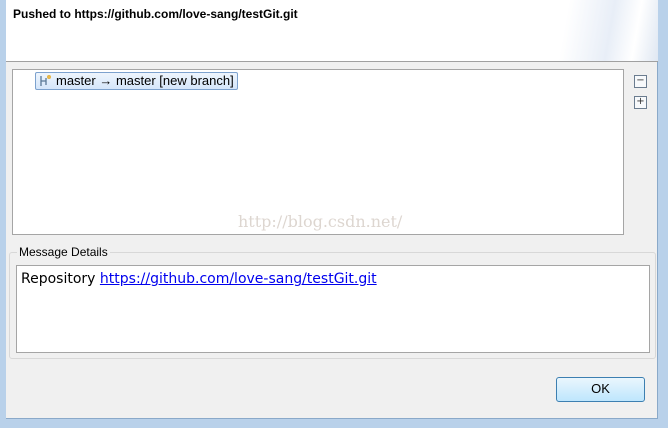 Image resolution: width=668 pixels, height=428 pixels. Describe the element at coordinates (320, 221) in the screenshot. I see `watermark: http://blog.csdn.net/` at that location.